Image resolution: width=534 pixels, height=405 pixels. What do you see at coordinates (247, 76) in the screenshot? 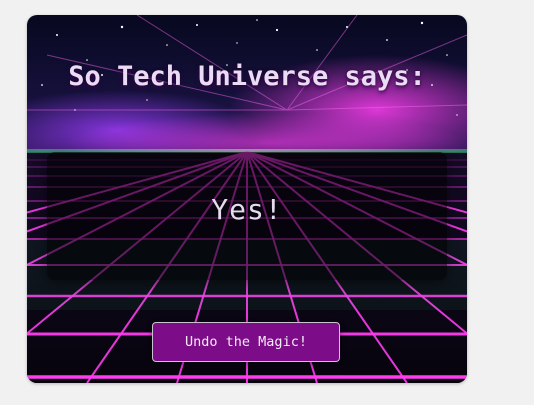
I see `page-title: So Tech Universe says:` at bounding box center [247, 76].